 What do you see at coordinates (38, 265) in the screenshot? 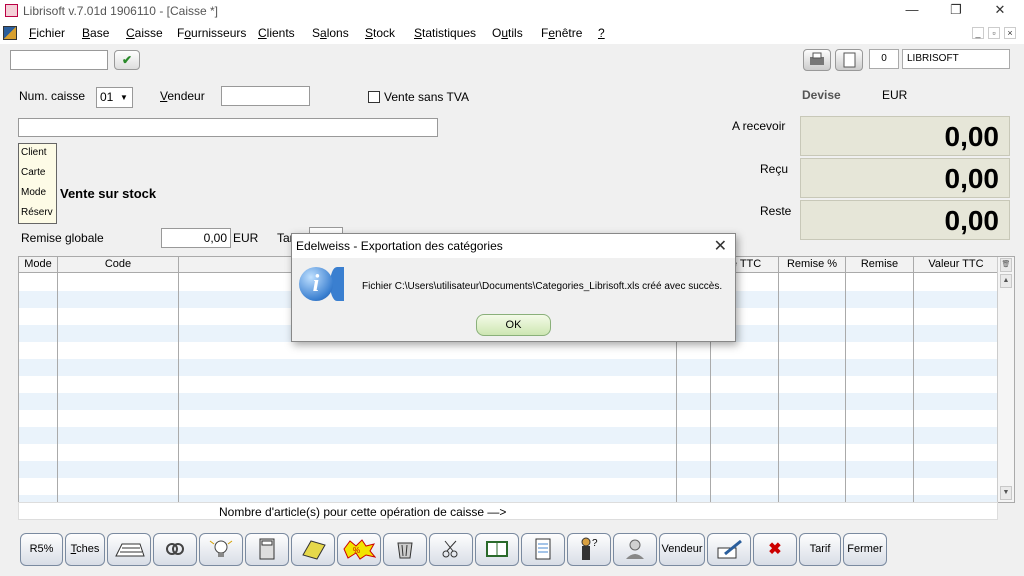
I see `column-header-mode: Mode` at bounding box center [38, 265].